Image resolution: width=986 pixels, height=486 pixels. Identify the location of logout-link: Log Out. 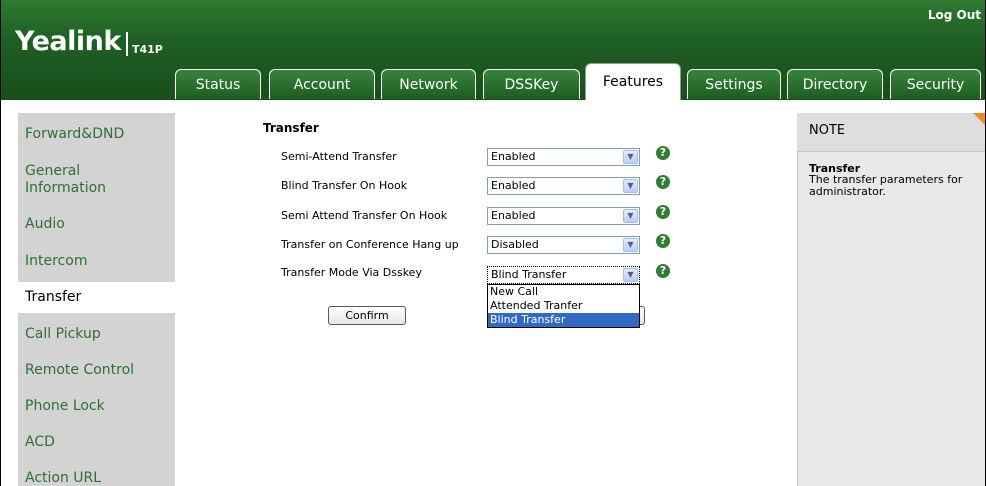
(954, 15).